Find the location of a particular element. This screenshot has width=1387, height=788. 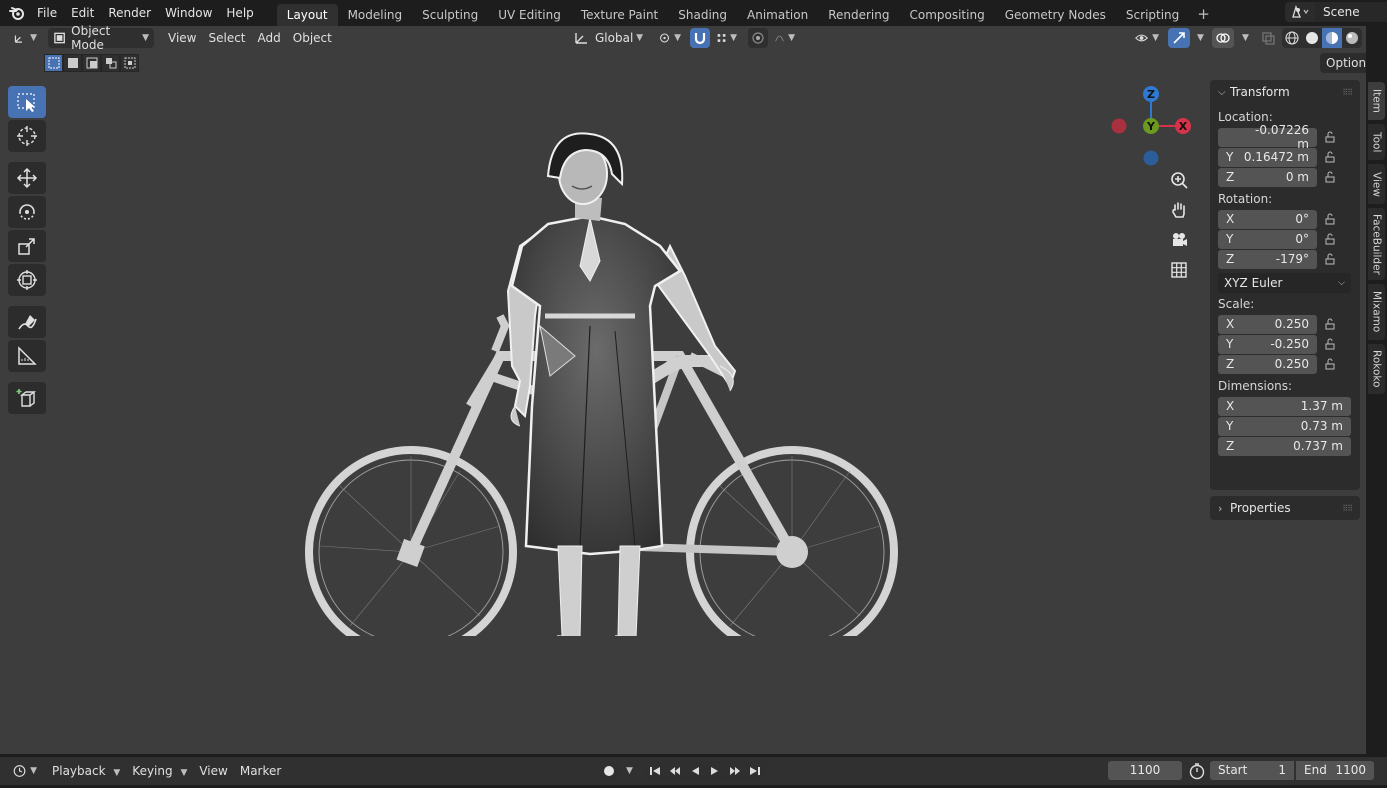

gizmo-toggle is located at coordinates (1179, 38).